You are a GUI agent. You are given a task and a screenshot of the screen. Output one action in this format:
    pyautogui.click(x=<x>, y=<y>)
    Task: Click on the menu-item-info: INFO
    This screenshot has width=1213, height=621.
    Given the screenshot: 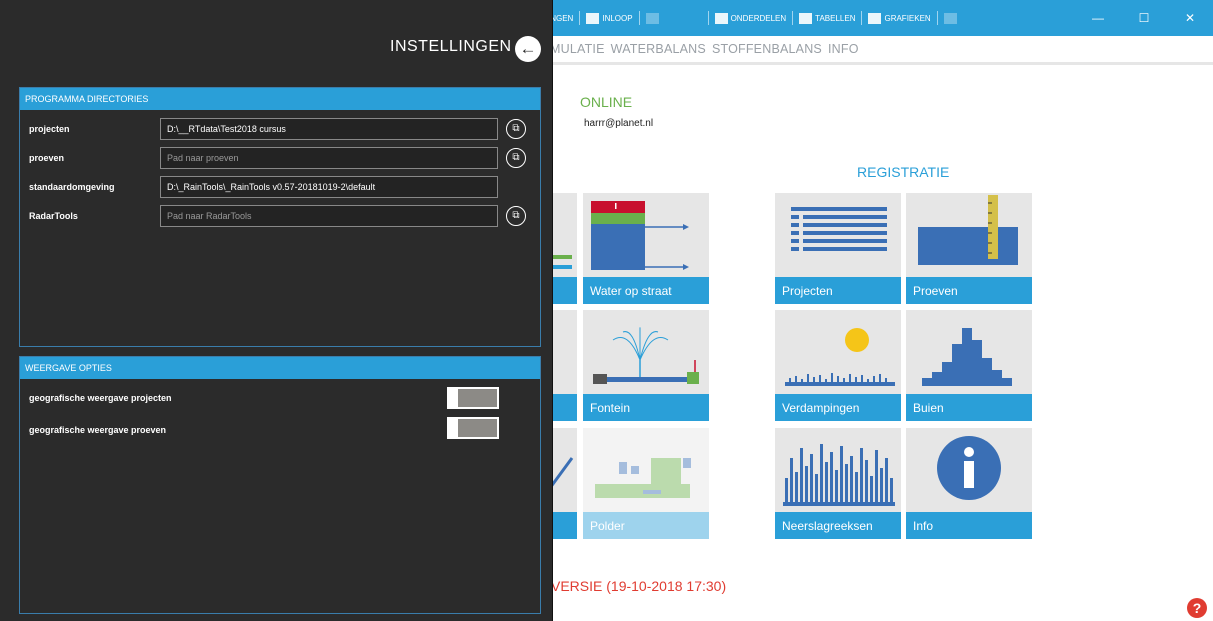 What is the action you would take?
    pyautogui.click(x=843, y=49)
    